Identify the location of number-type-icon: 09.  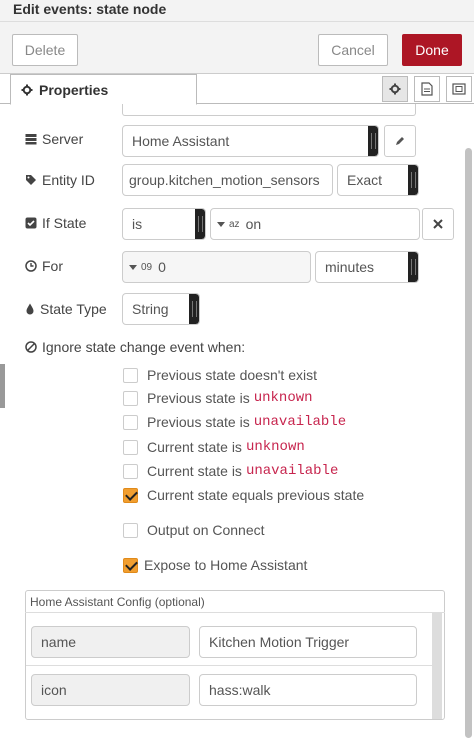
(147, 267).